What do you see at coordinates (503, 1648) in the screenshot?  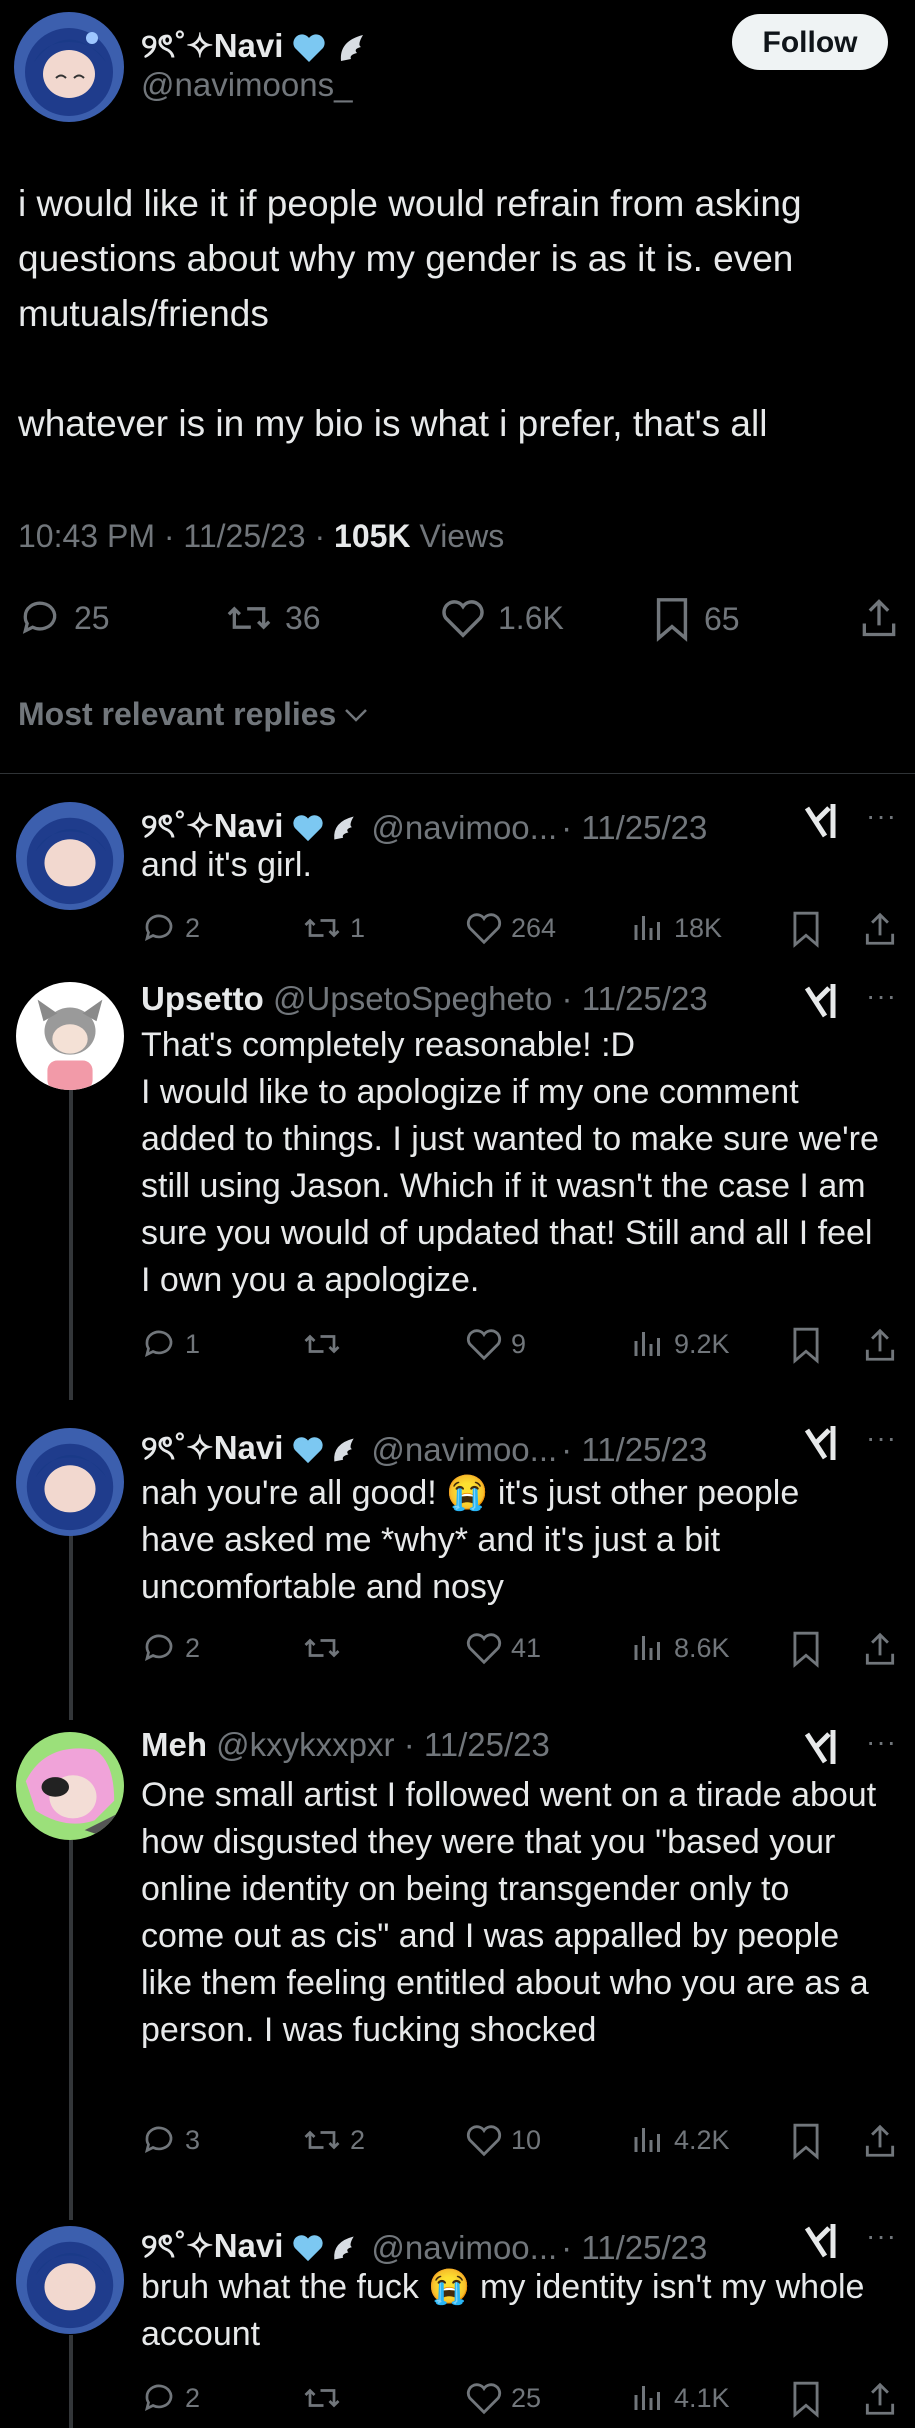 I see `like-button: 41` at bounding box center [503, 1648].